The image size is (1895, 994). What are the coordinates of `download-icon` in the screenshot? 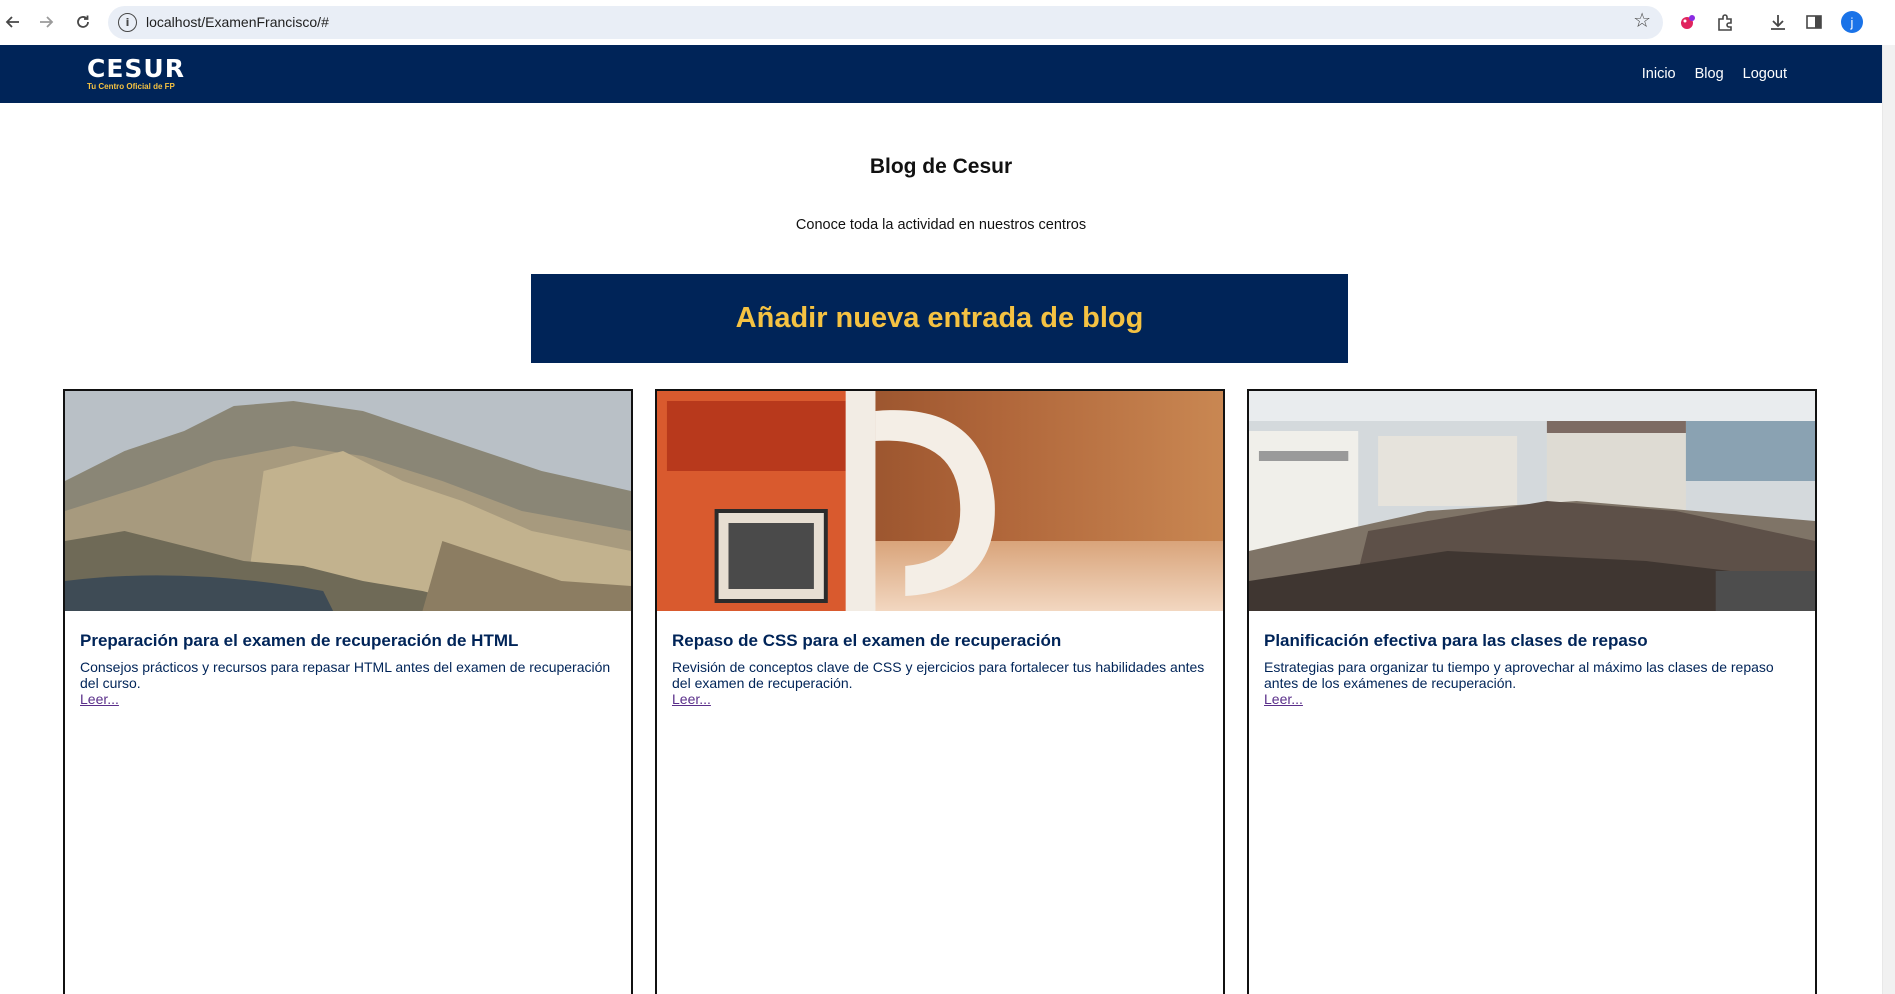 It's located at (1778, 22).